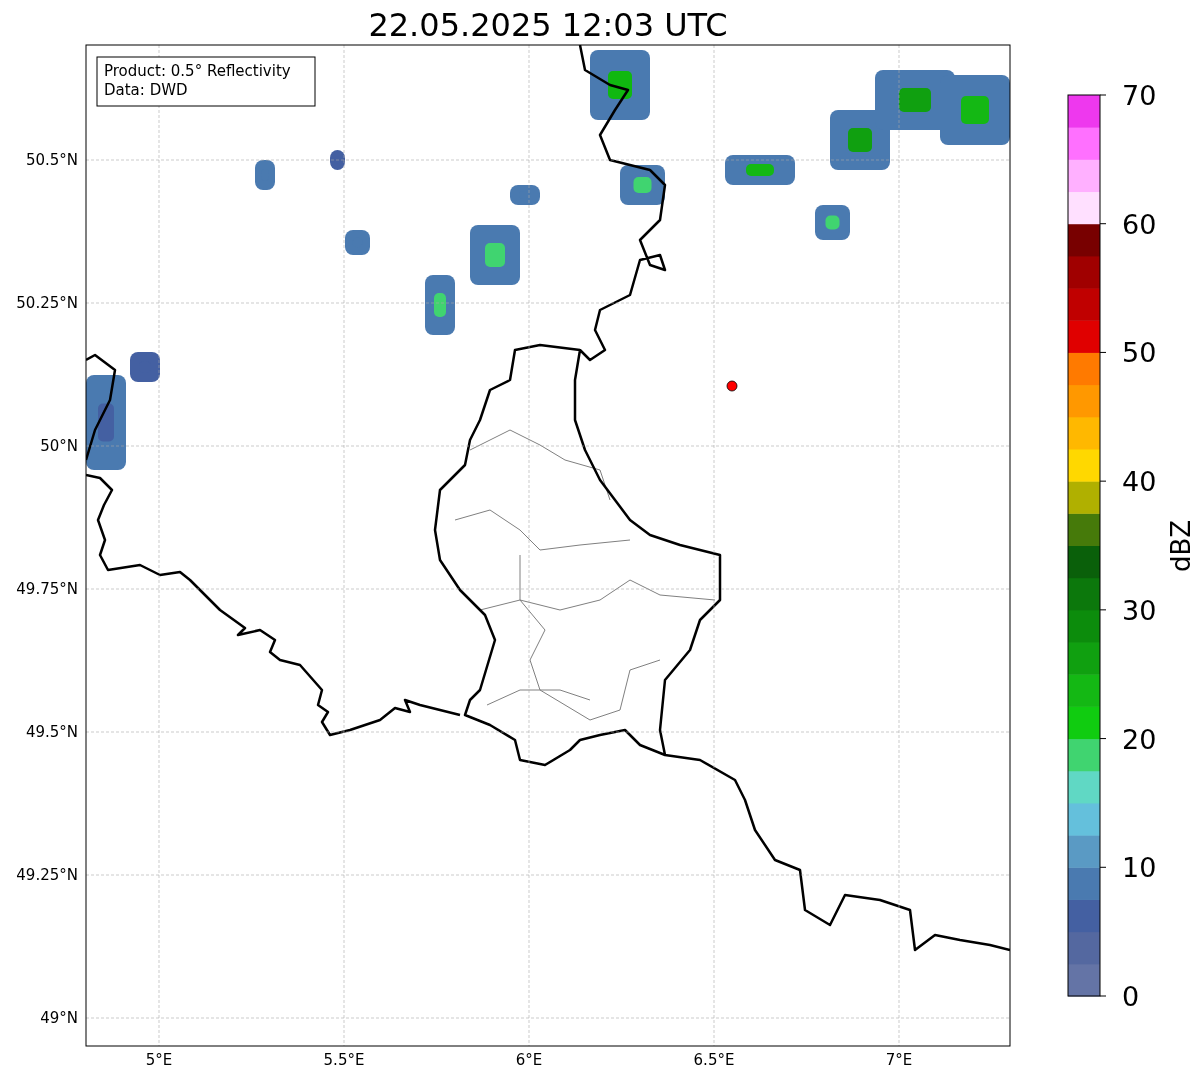 The height and width of the screenshot is (1081, 1202). What do you see at coordinates (59, 1018) in the screenshot?
I see `latitude-label: 49°N` at bounding box center [59, 1018].